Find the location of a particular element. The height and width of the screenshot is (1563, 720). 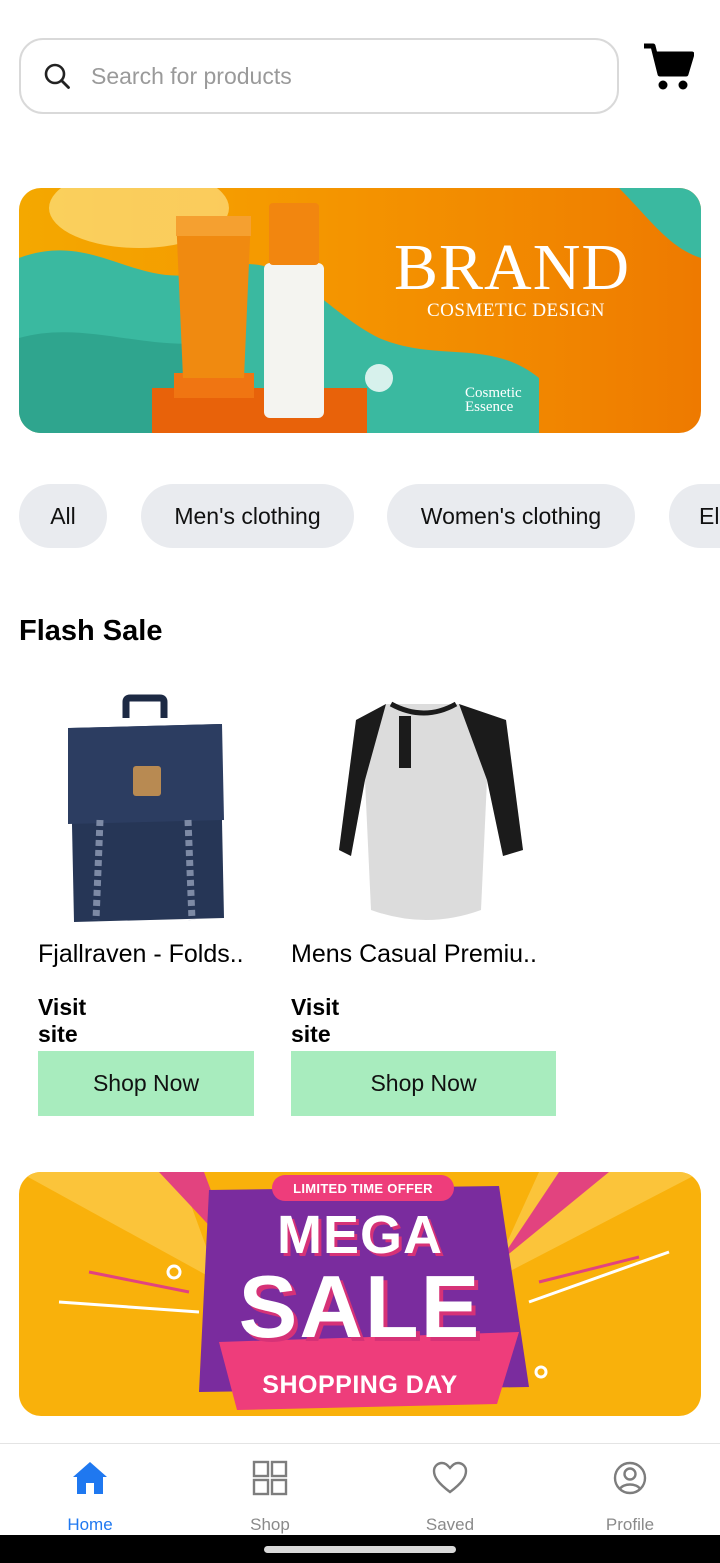

chip-all: All is located at coordinates (63, 516).